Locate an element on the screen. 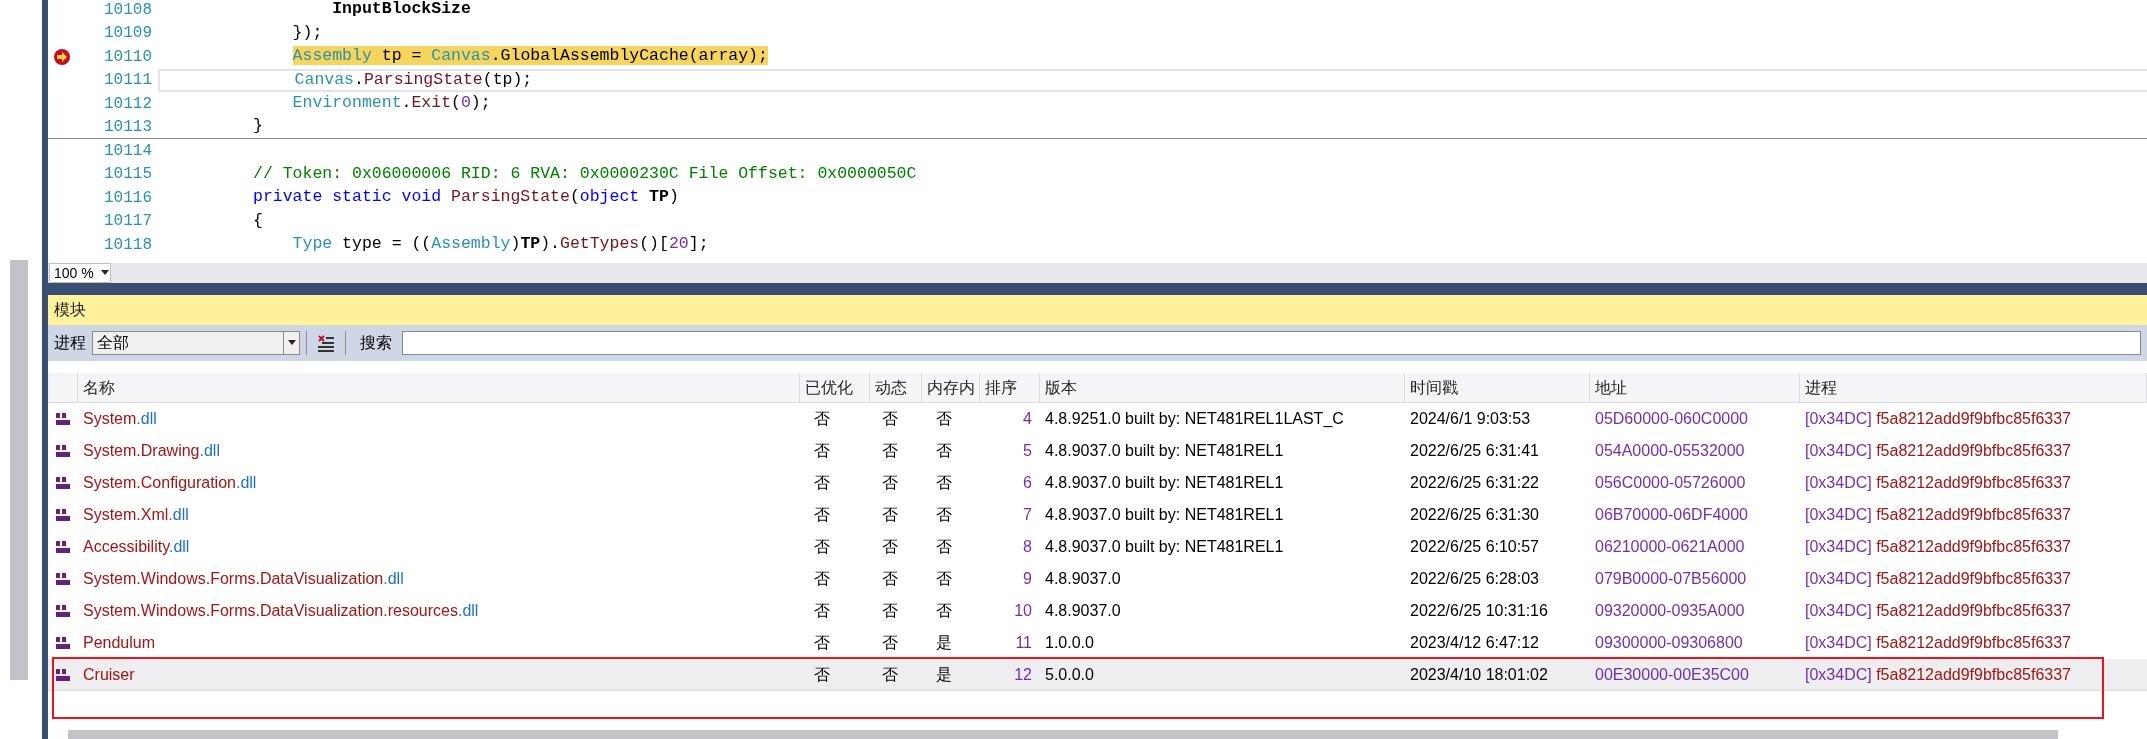 Image resolution: width=2147 pixels, height=739 pixels. table-cell-text: 09320000-0935A000 is located at coordinates (1670, 611).